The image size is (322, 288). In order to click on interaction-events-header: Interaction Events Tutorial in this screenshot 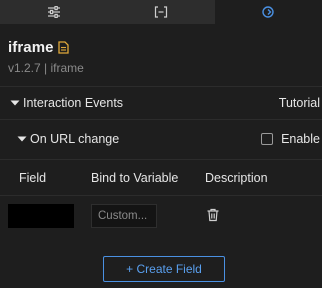, I will do `click(161, 103)`.